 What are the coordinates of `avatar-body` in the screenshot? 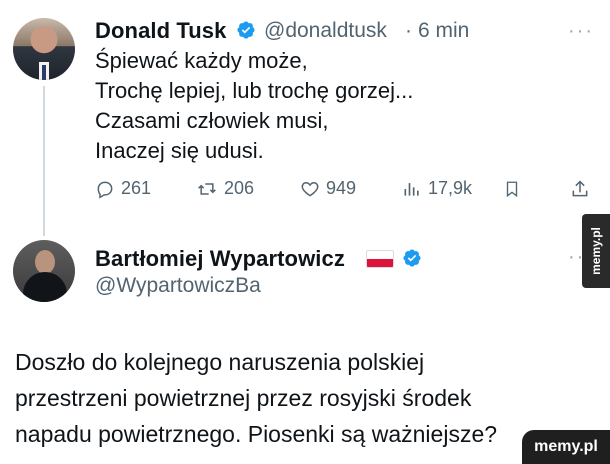 It's located at (45, 287).